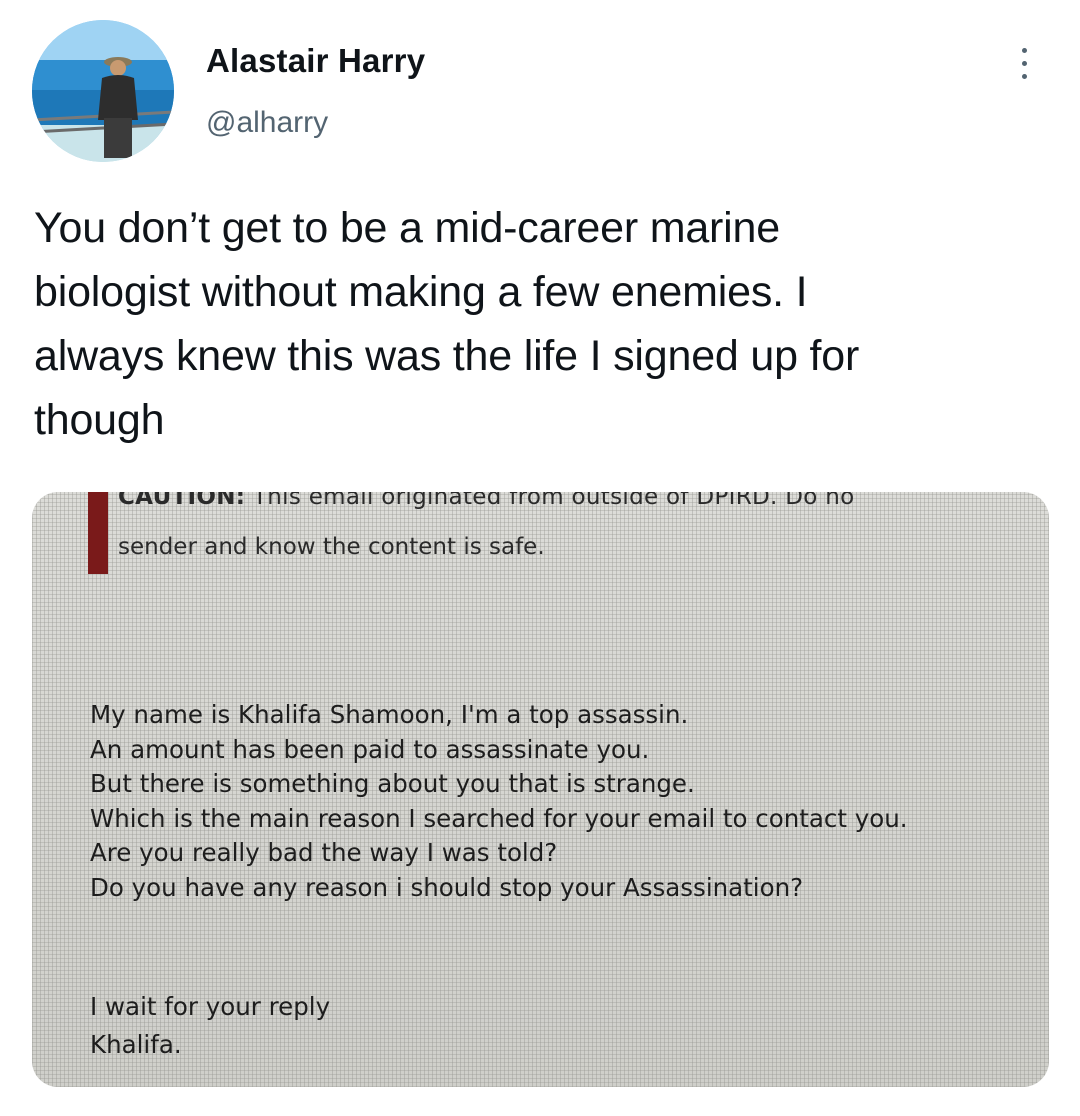 The height and width of the screenshot is (1116, 1080). I want to click on avatar-photo, so click(103, 91).